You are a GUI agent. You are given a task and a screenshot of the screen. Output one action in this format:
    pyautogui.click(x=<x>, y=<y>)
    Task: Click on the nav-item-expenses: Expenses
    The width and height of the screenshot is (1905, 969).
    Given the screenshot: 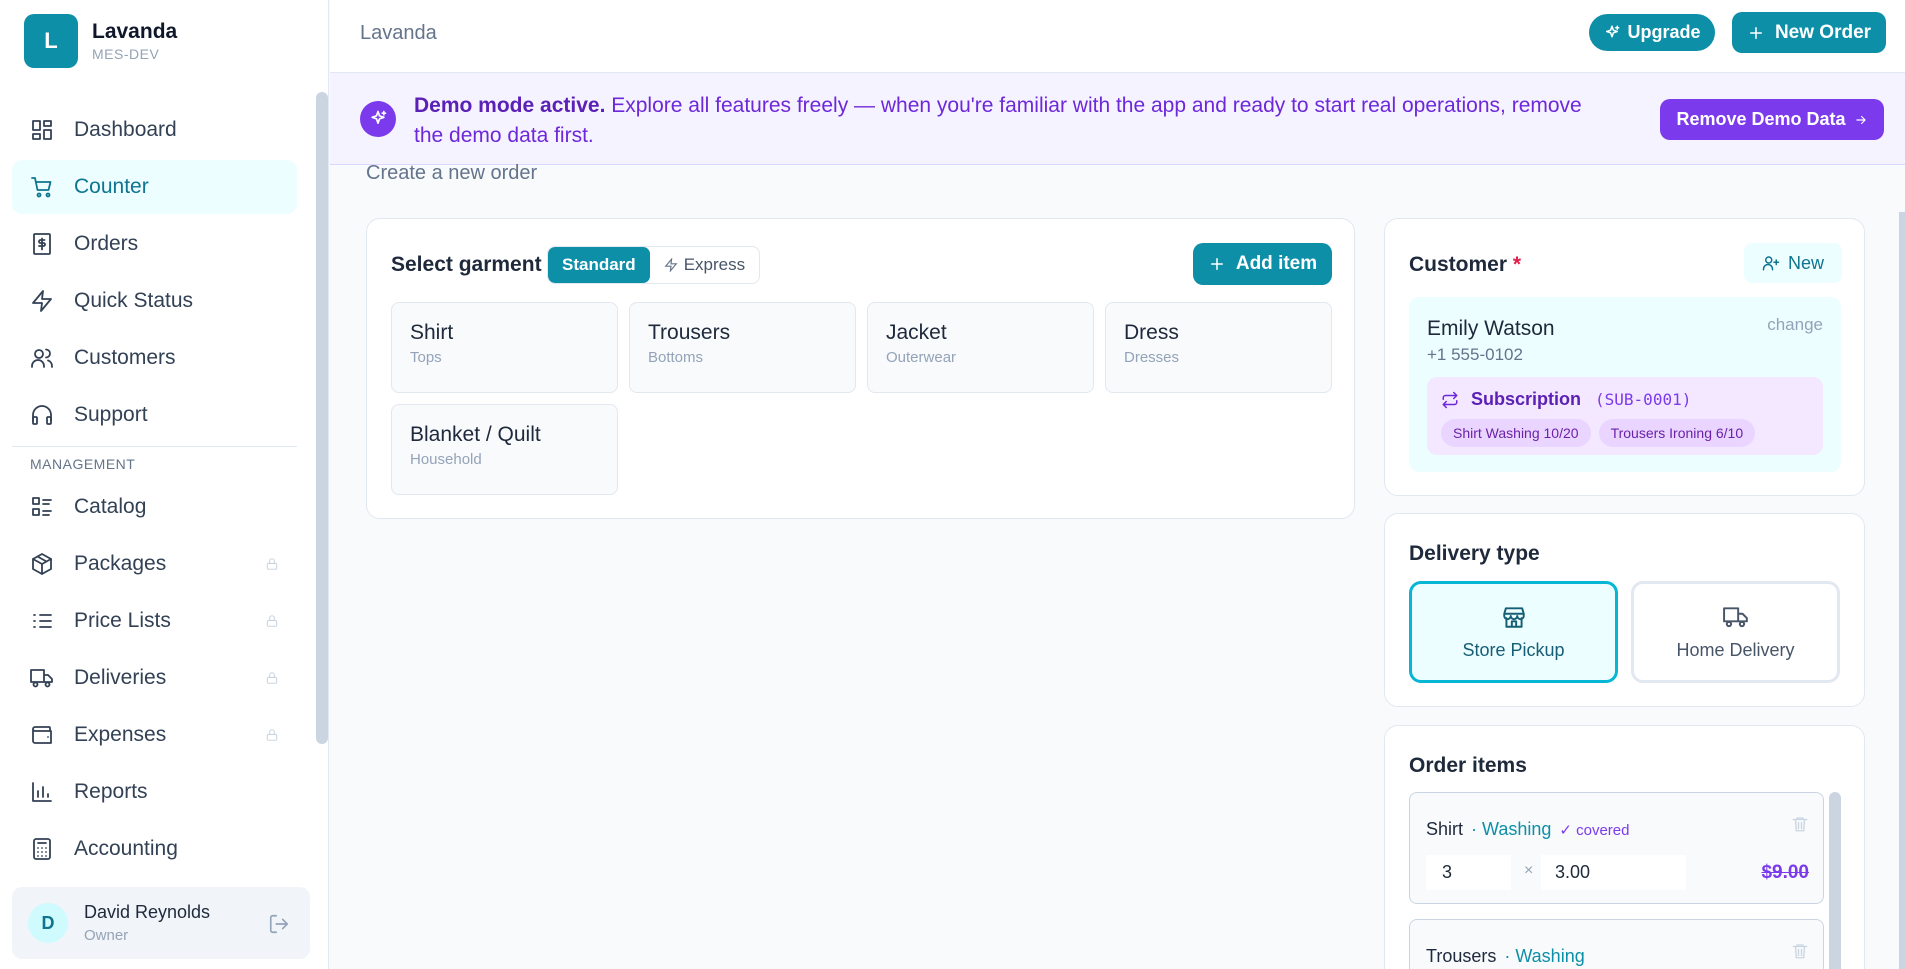 What is the action you would take?
    pyautogui.click(x=154, y=735)
    